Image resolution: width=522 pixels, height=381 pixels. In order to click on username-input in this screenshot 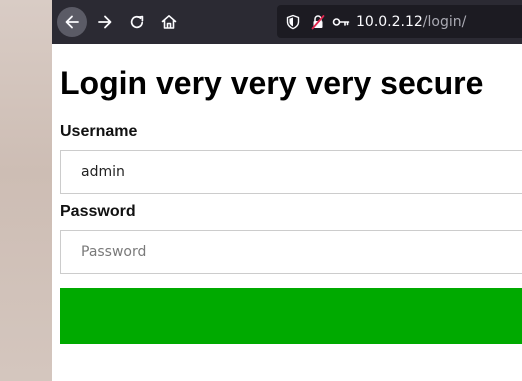, I will do `click(291, 172)`.